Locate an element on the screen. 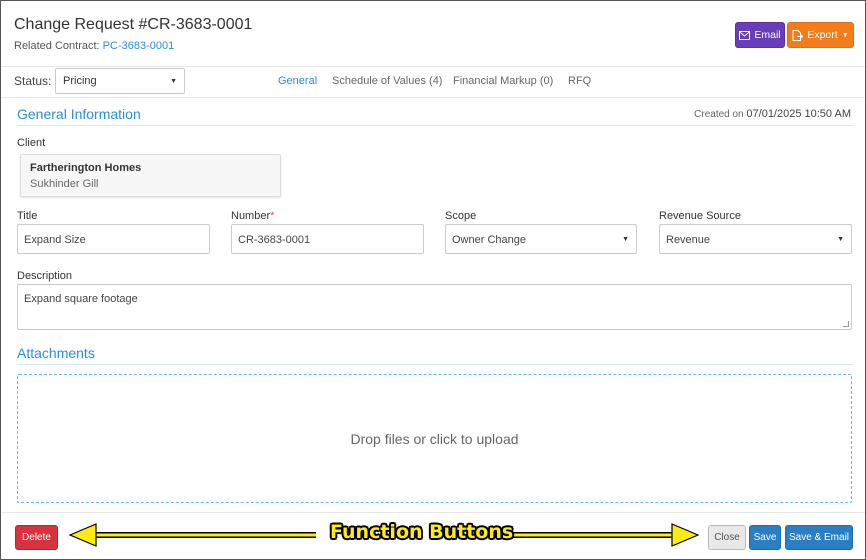 The height and width of the screenshot is (560, 866). annotation-label: Function Buttons is located at coordinates (422, 532).